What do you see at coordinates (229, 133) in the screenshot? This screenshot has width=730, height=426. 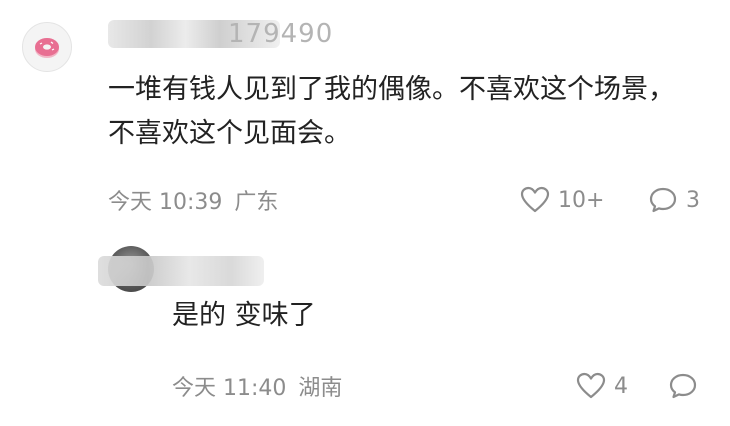 I see `comment-line: 不喜欢这个见面会。` at bounding box center [229, 133].